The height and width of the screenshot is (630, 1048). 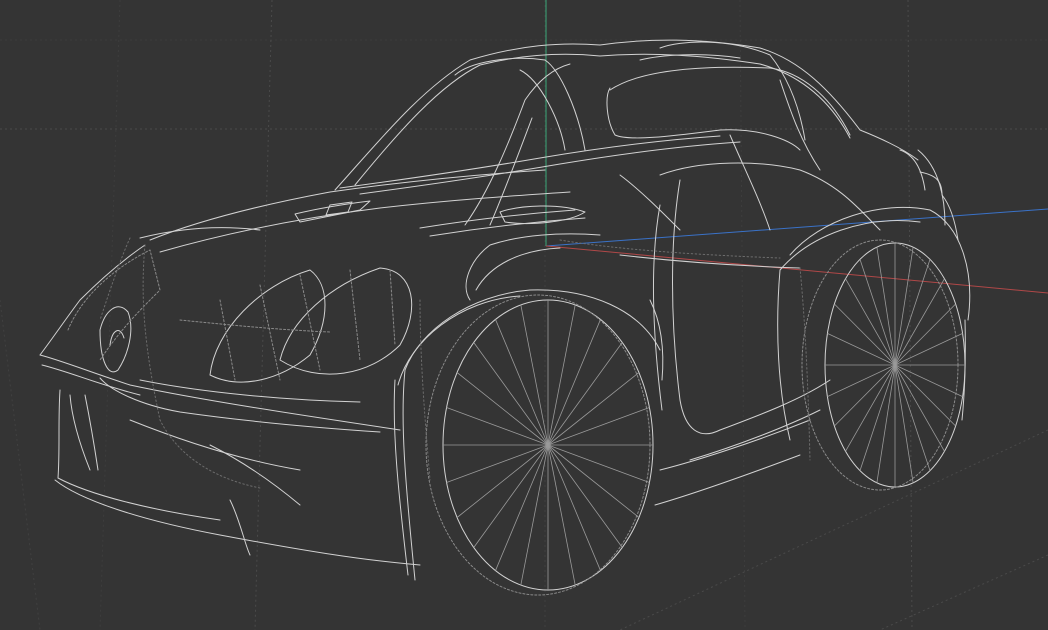 I want to click on car-rear-fender, so click(x=874, y=295).